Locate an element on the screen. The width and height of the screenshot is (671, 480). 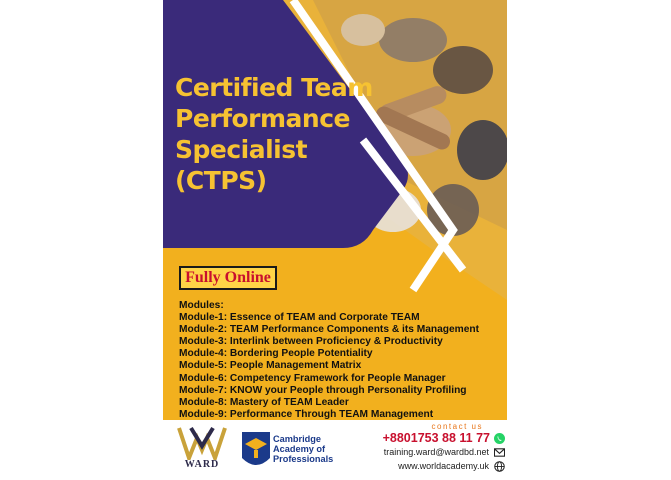
modules-heading: Modules: is located at coordinates (201, 305).